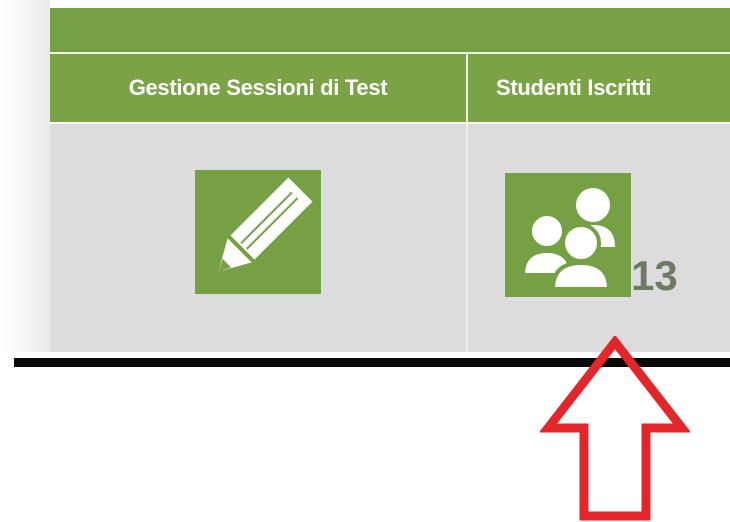 Image resolution: width=730 pixels, height=522 pixels. Describe the element at coordinates (25, 176) in the screenshot. I see `panel-shadow` at that location.